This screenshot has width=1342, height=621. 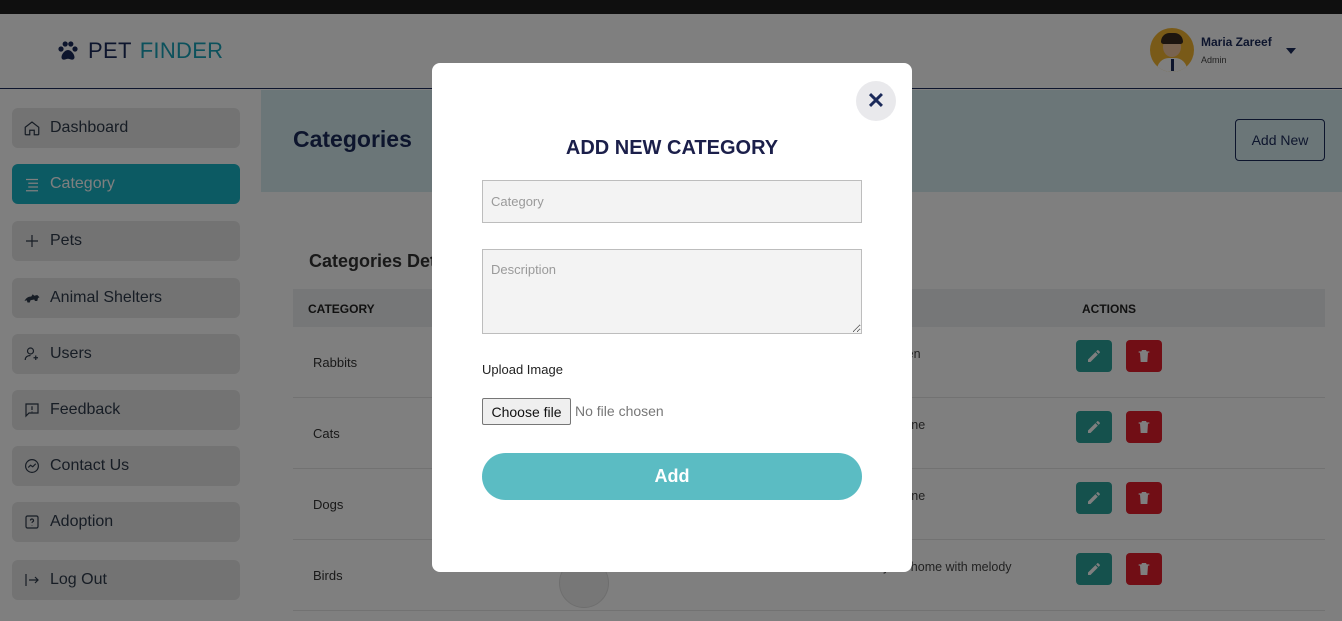 I want to click on choose-file-button: Choose file, so click(x=526, y=411).